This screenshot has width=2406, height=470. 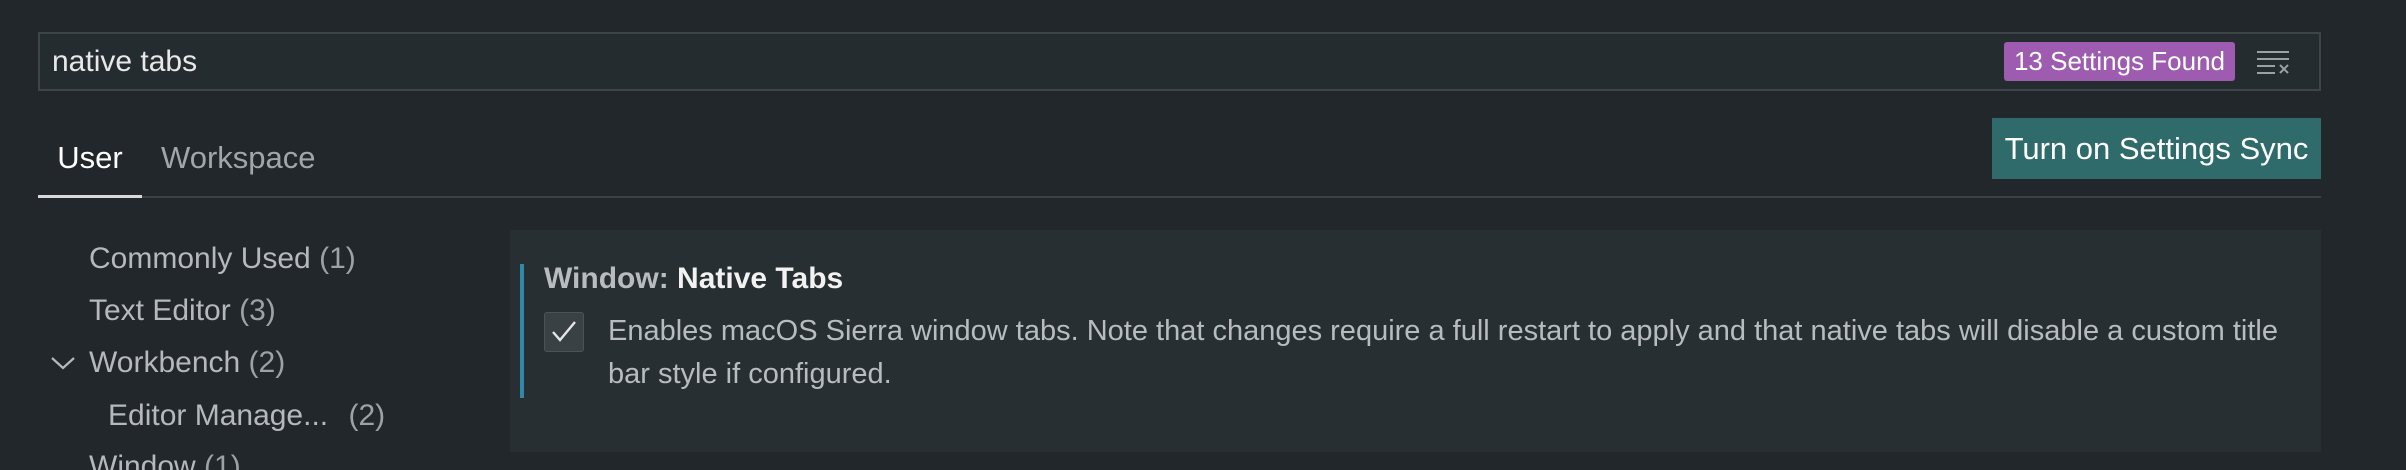 I want to click on setting-name: Native Tabs, so click(x=760, y=278).